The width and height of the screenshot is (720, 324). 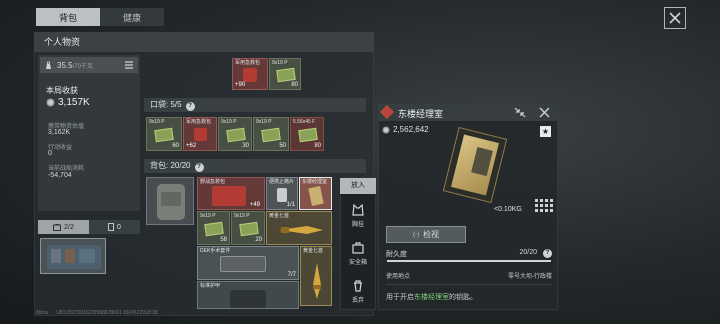 What do you see at coordinates (416, 234) in the screenshot?
I see `inspect-icon: (◦)` at bounding box center [416, 234].